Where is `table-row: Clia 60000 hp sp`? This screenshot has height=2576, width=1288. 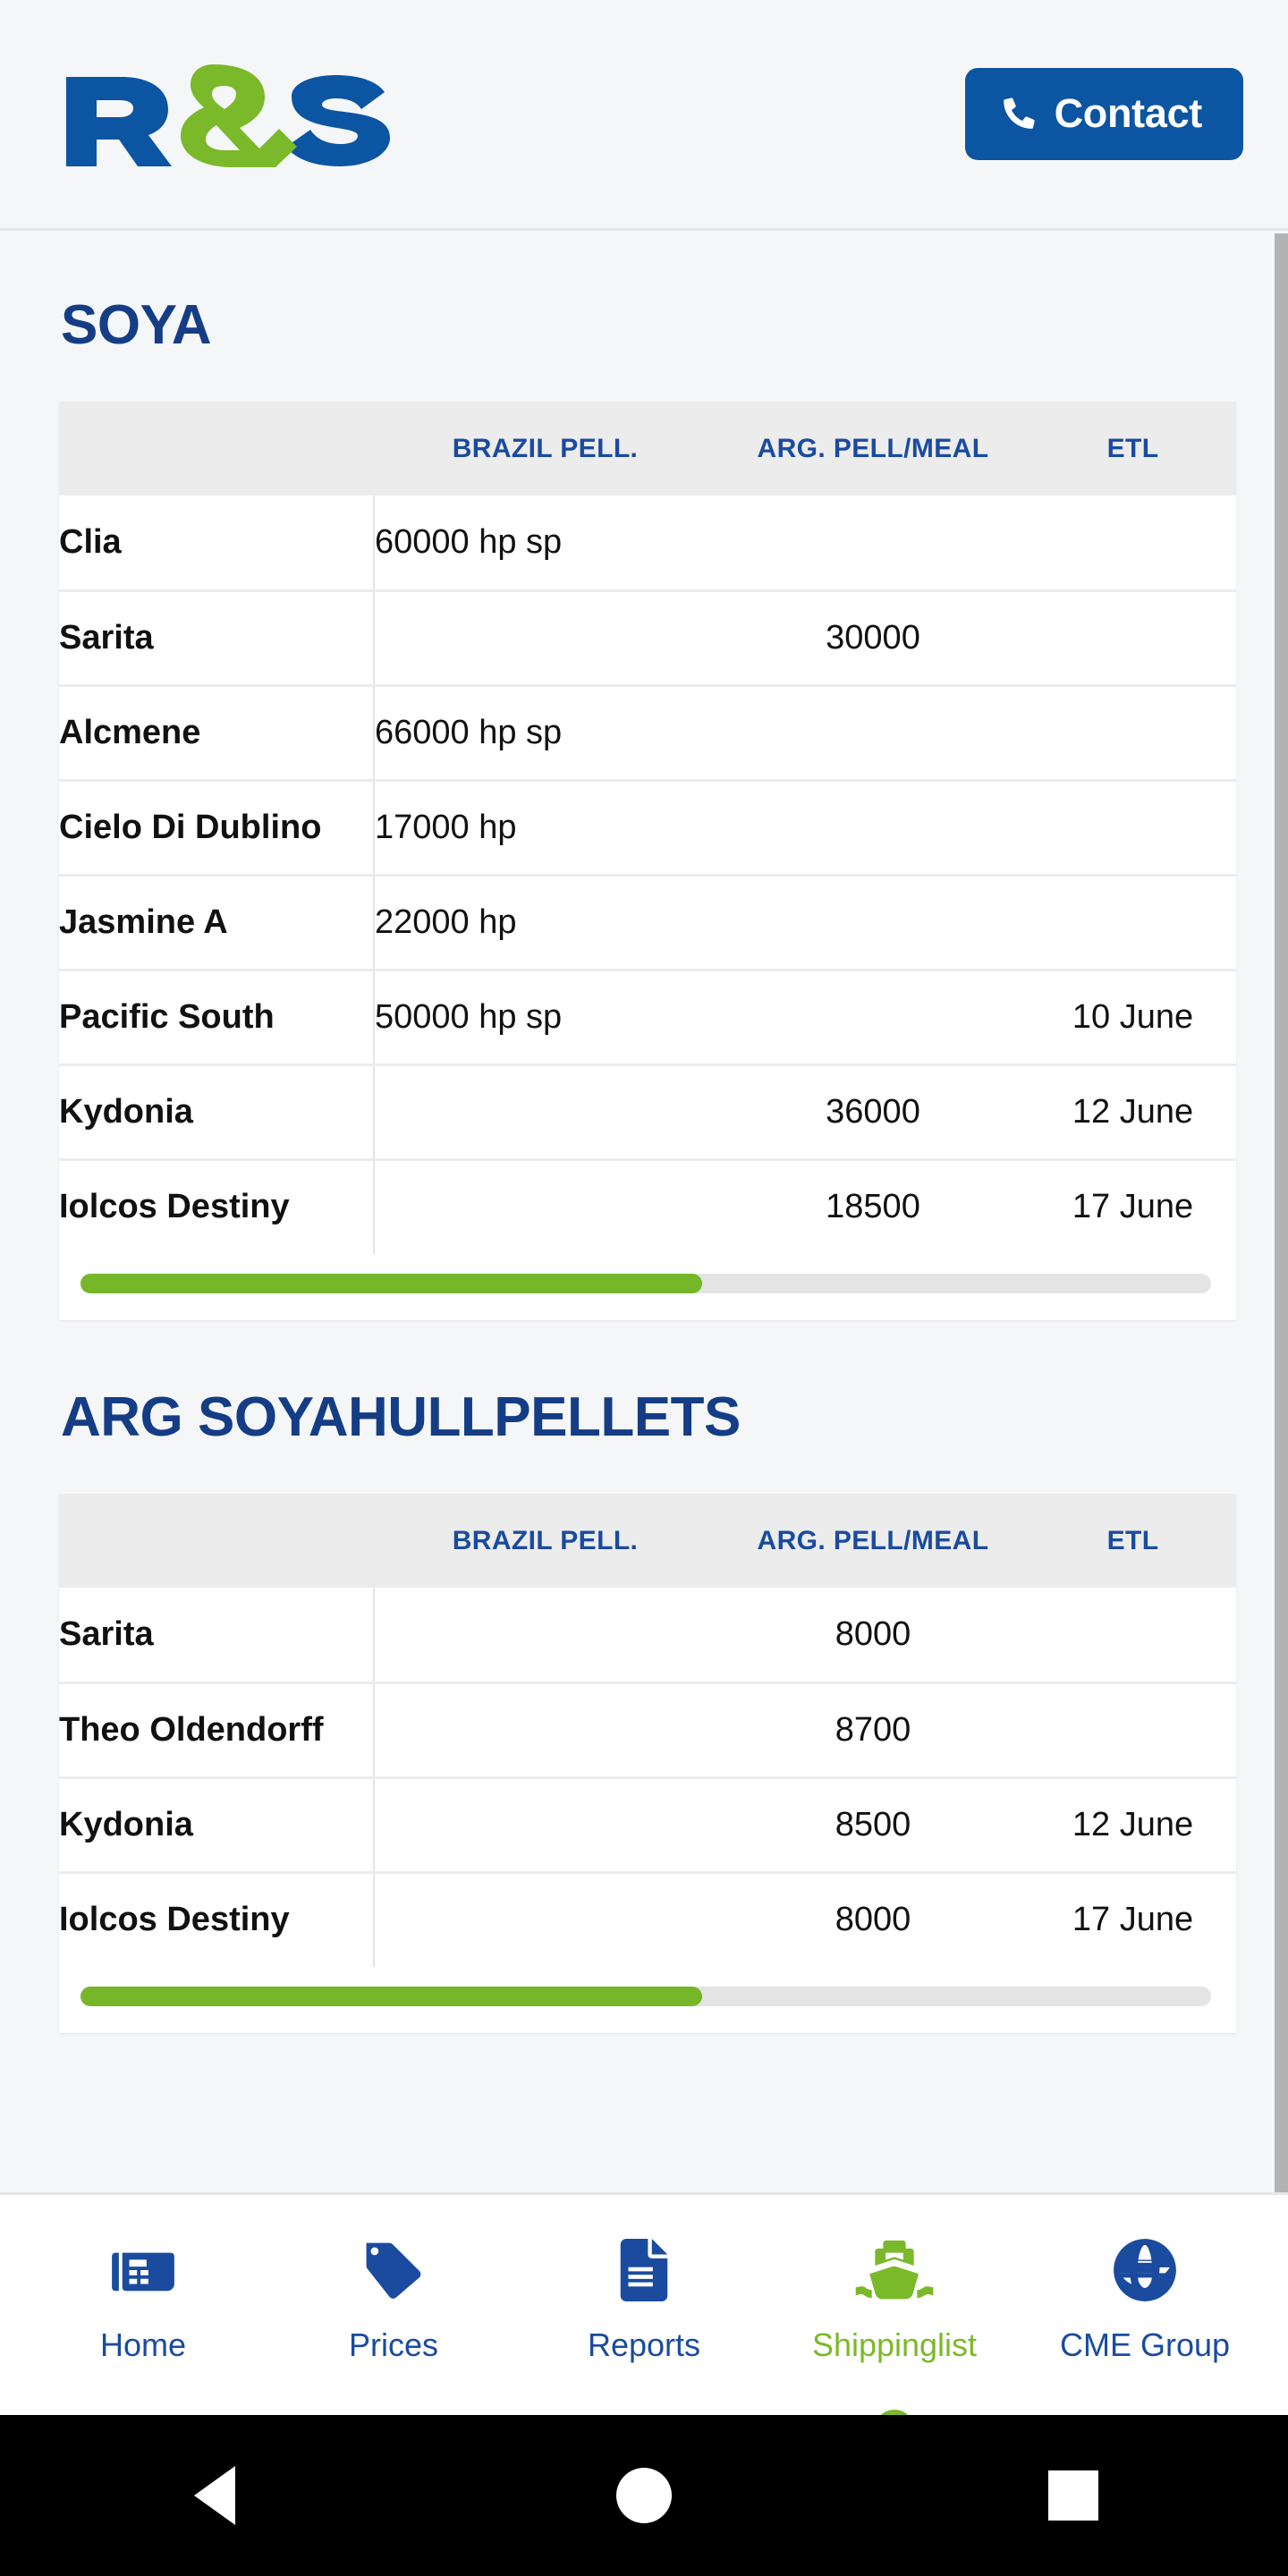
table-row: Clia 60000 hp sp is located at coordinates (647, 544).